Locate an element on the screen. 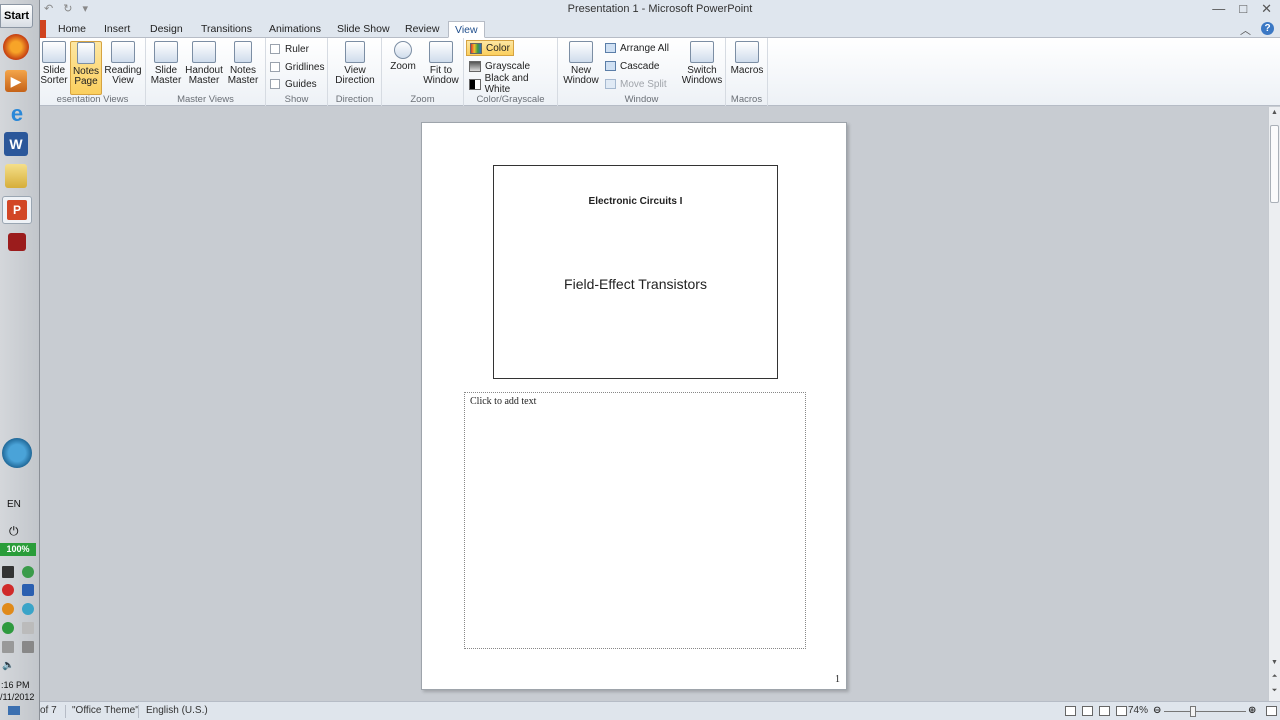 The image size is (1280, 720). new-window-button: New Window is located at coordinates (581, 68).